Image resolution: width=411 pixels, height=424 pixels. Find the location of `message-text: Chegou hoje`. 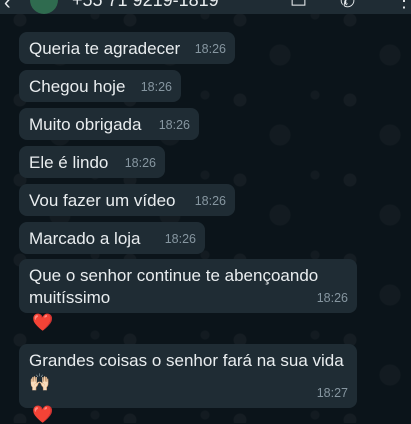

message-text: Chegou hoje is located at coordinates (77, 86).